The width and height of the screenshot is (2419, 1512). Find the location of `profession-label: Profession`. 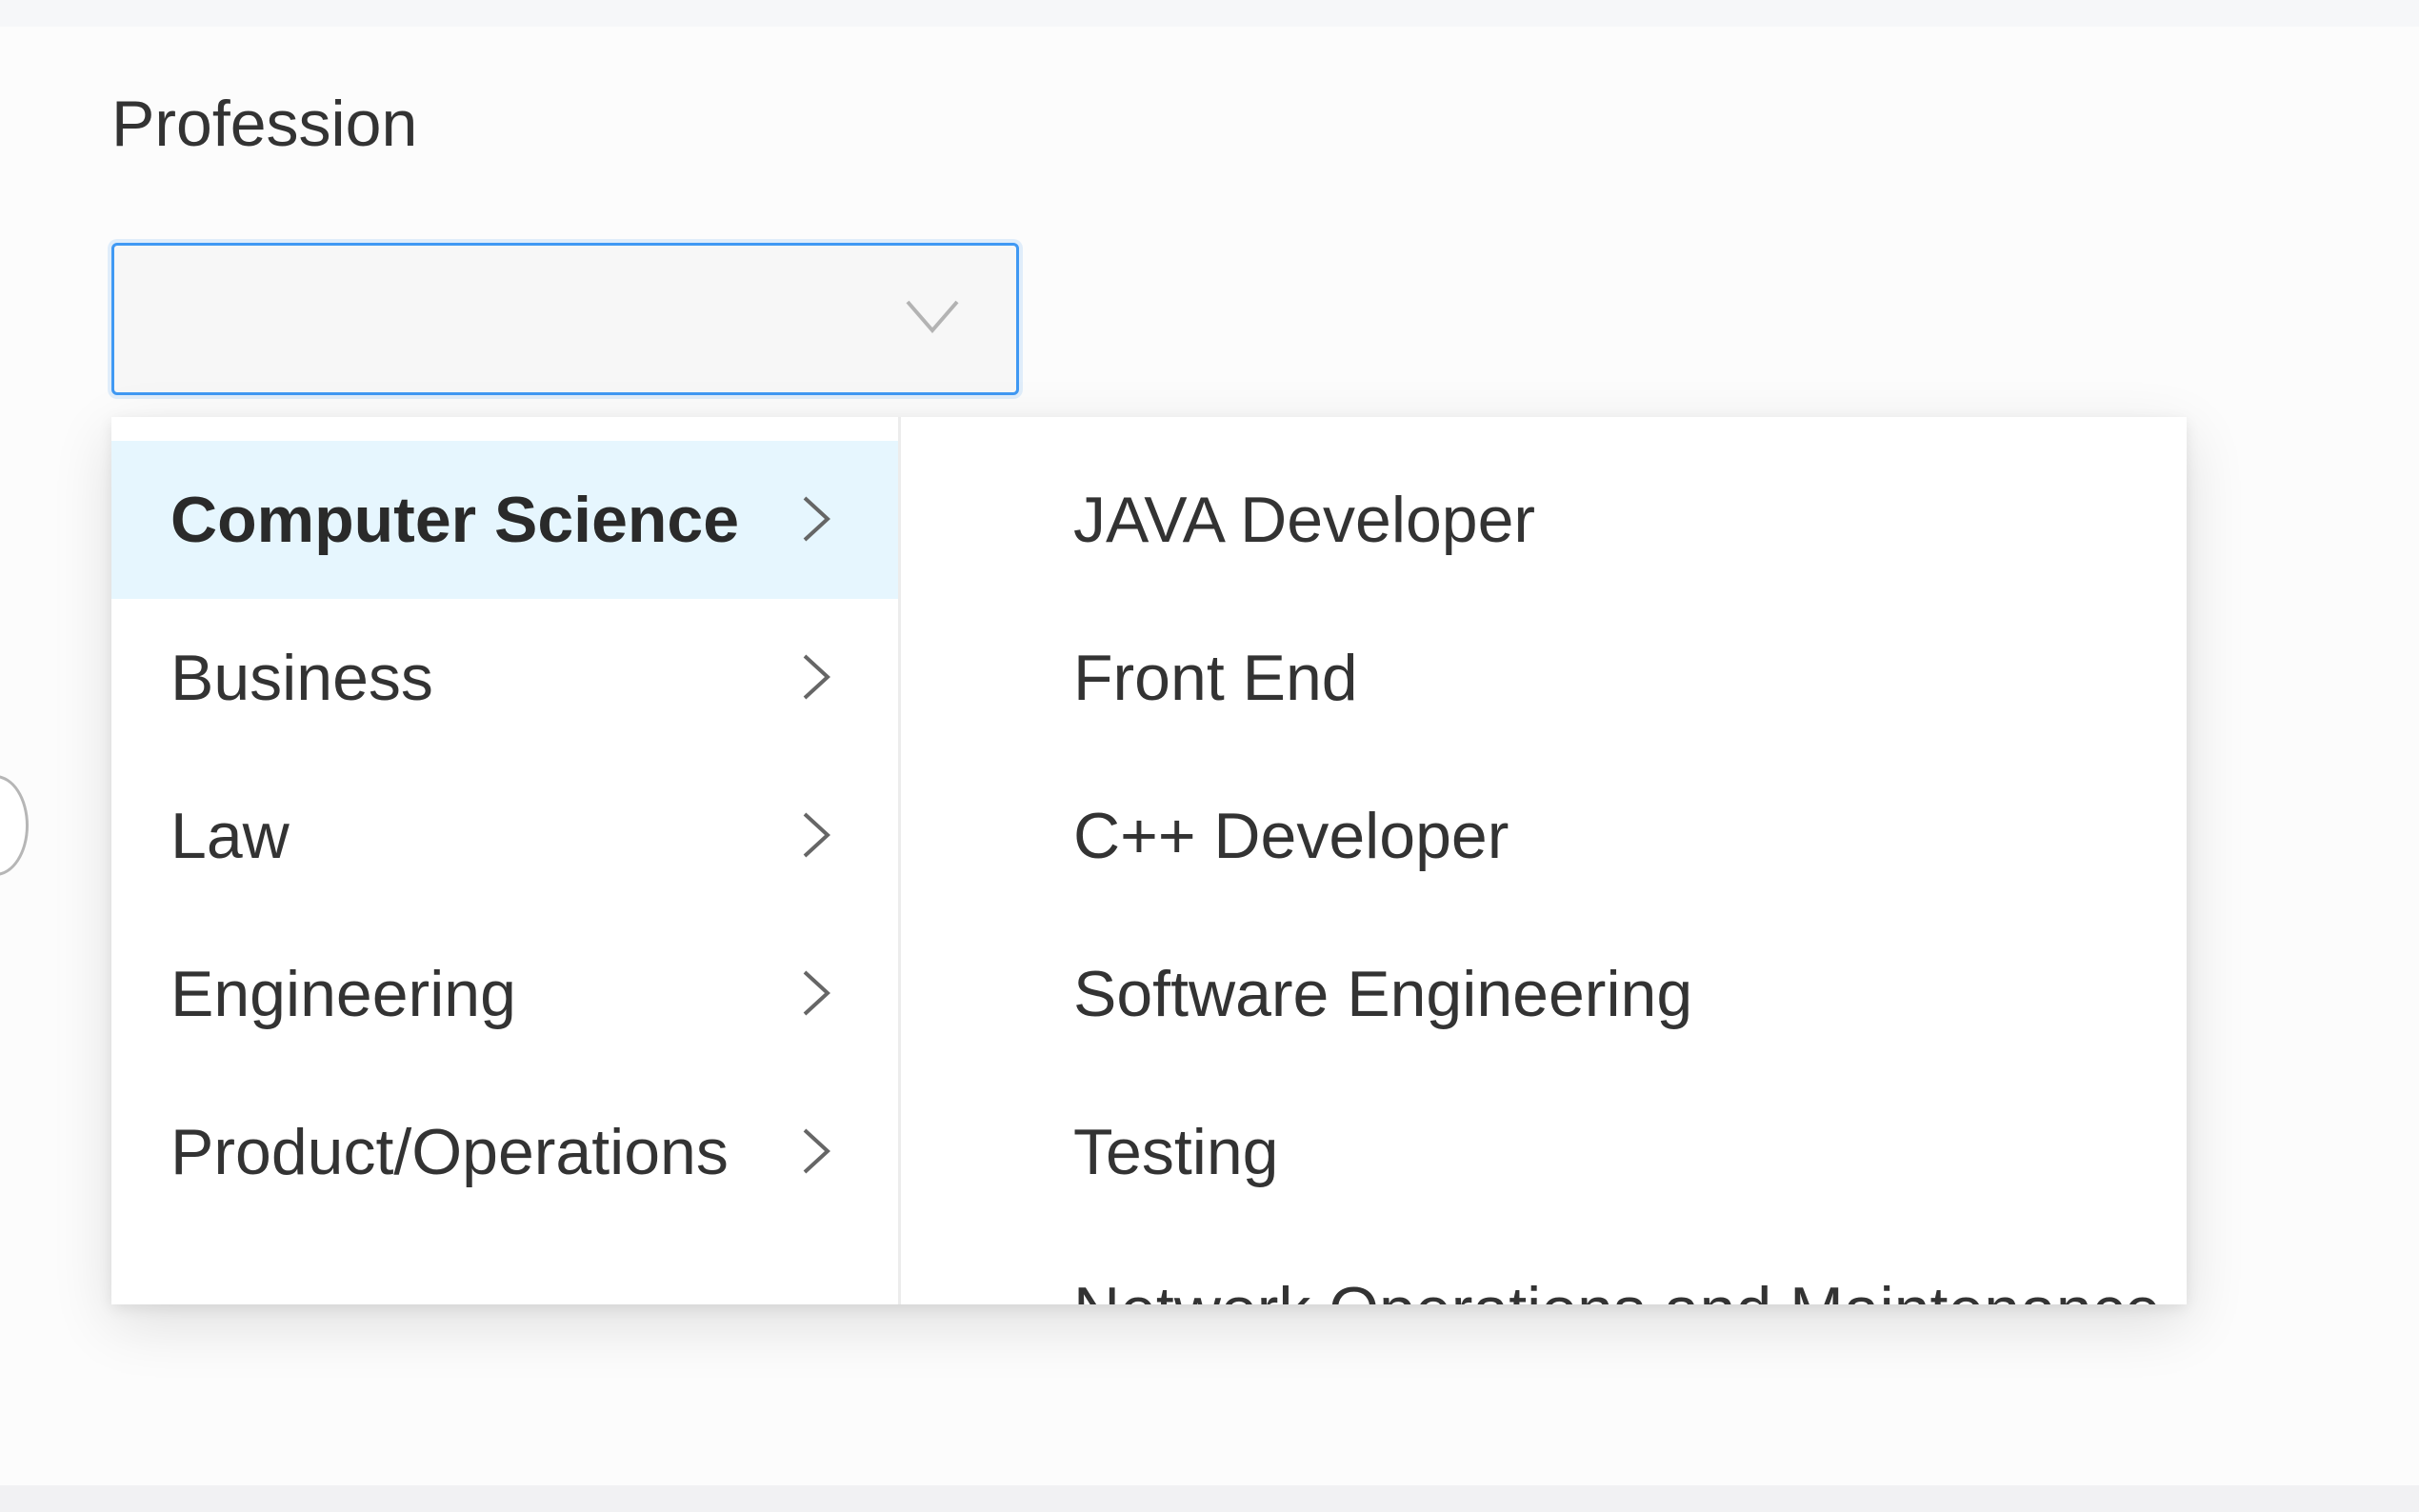

profession-label: Profession is located at coordinates (264, 124).